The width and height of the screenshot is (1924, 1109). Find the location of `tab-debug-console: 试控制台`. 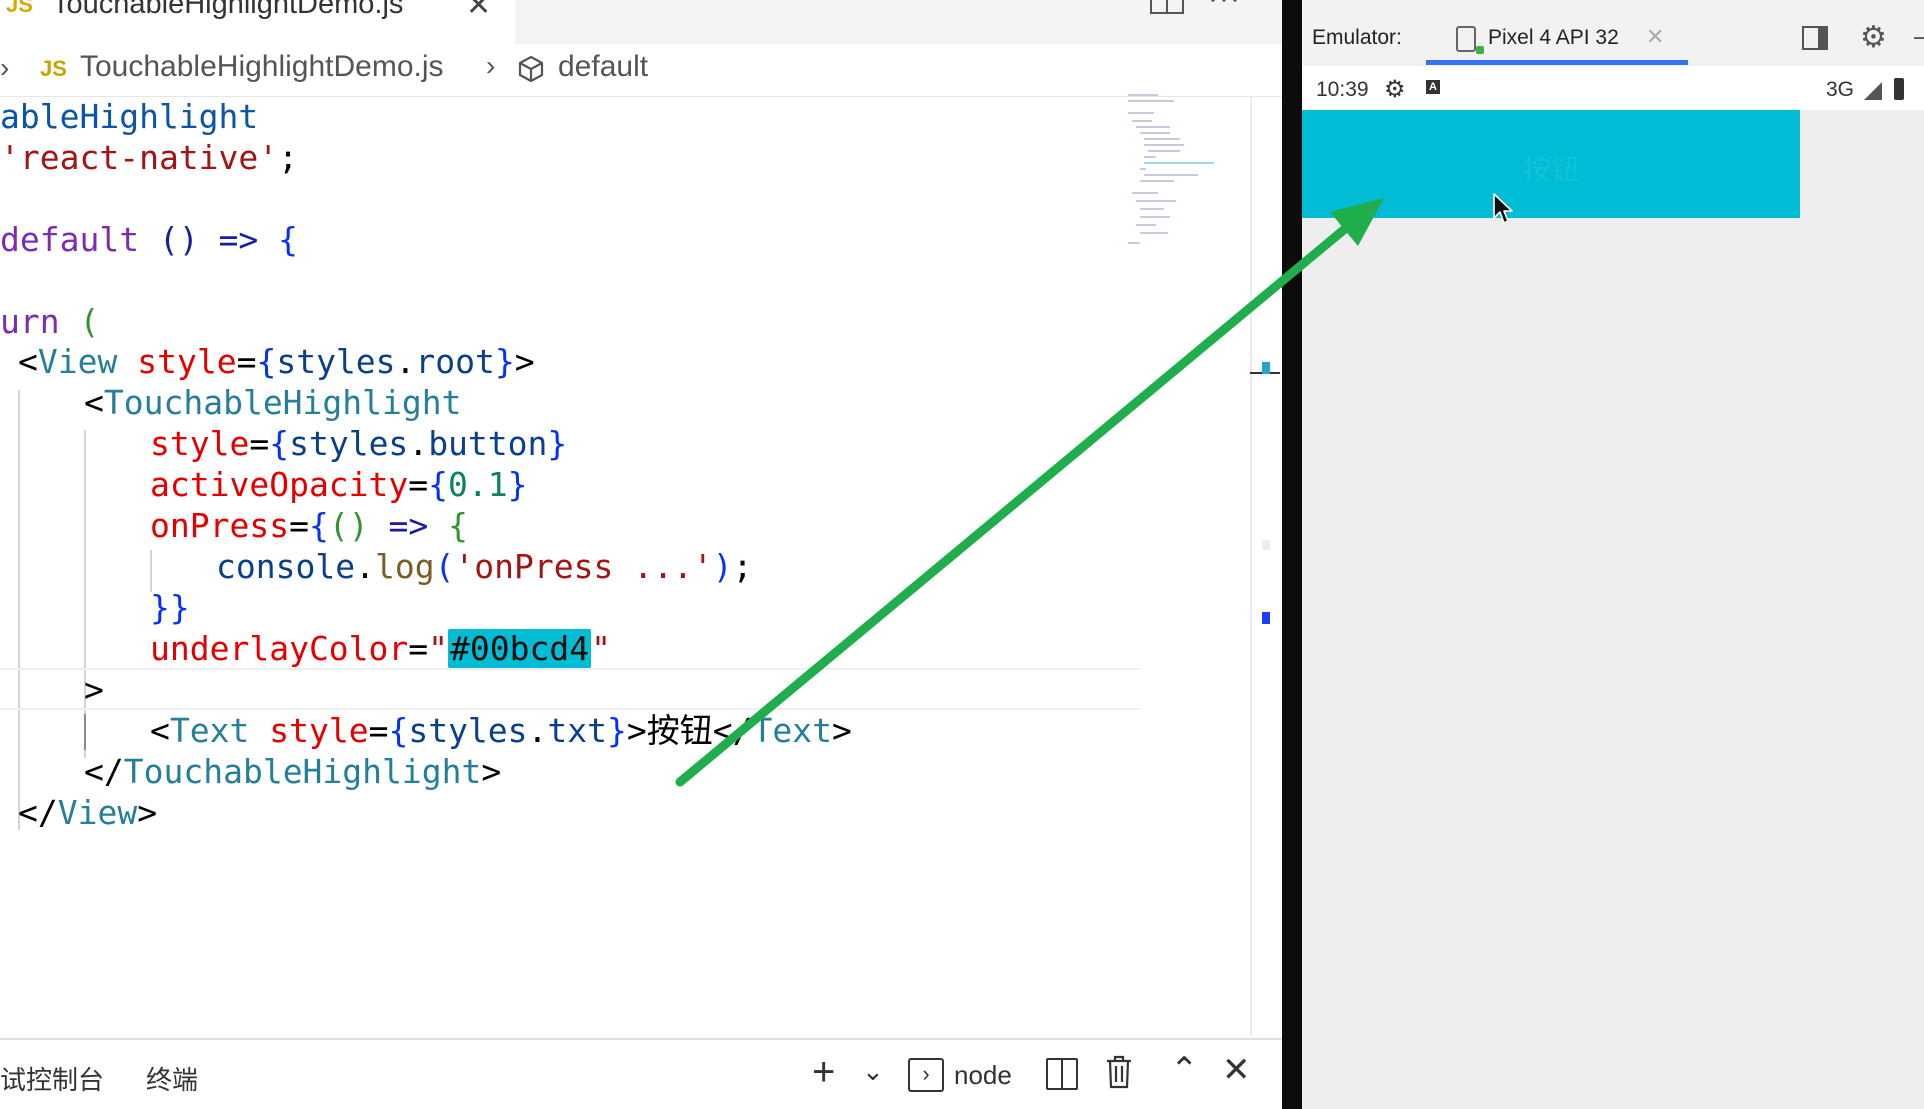

tab-debug-console: 试控制台 is located at coordinates (52, 1078).